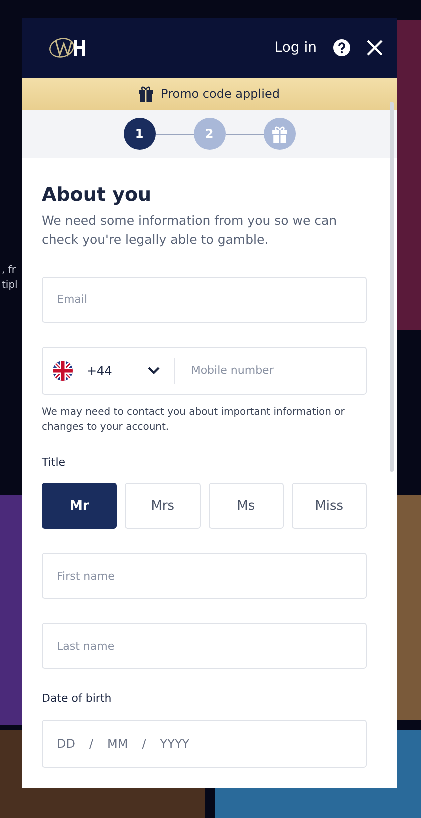 This screenshot has height=818, width=421. What do you see at coordinates (194, 420) in the screenshot?
I see `phone-note: We may need to contact you about important information or changes to your account.` at bounding box center [194, 420].